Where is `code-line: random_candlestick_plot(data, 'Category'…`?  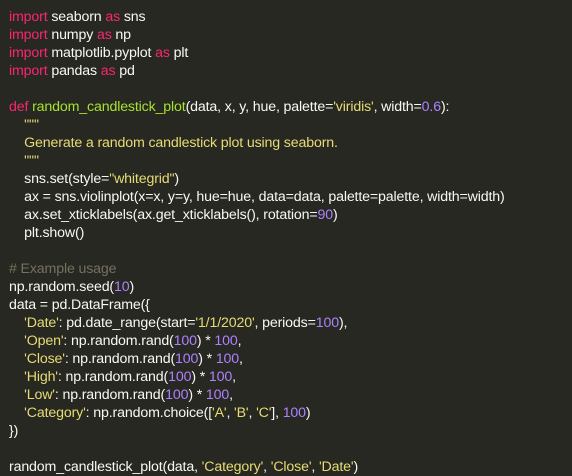 code-line: random_candlestick_plot(data, 'Category'… is located at coordinates (290, 467).